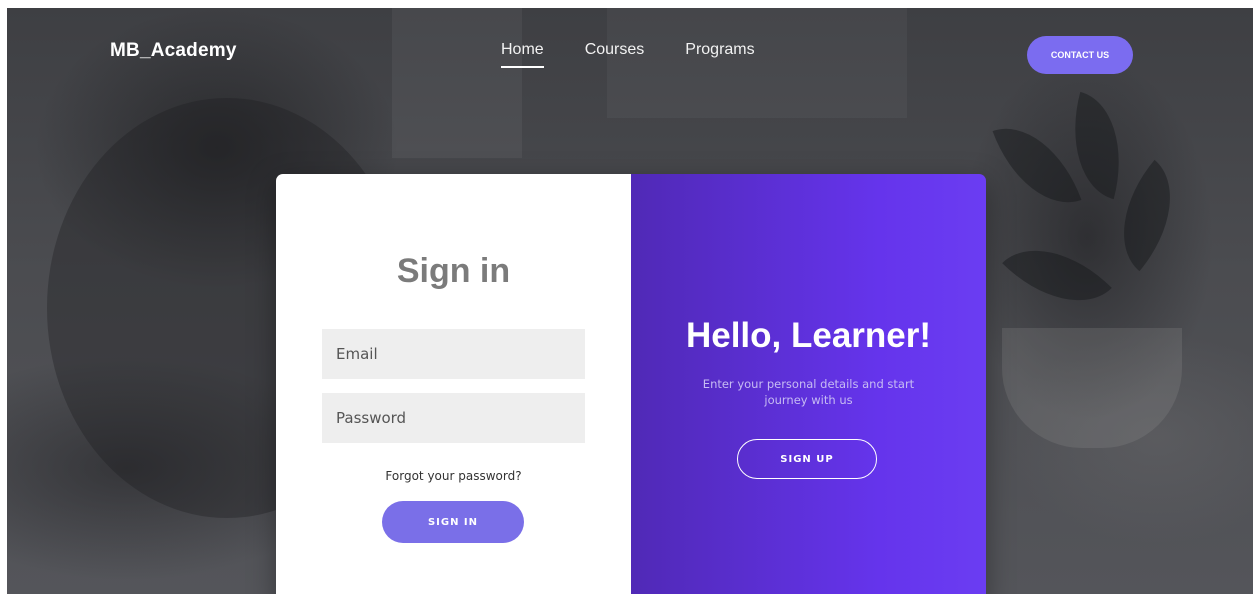 This screenshot has height=594, width=1253. Describe the element at coordinates (453, 476) in the screenshot. I see `forgot-password-link: Forgot your password?` at that location.